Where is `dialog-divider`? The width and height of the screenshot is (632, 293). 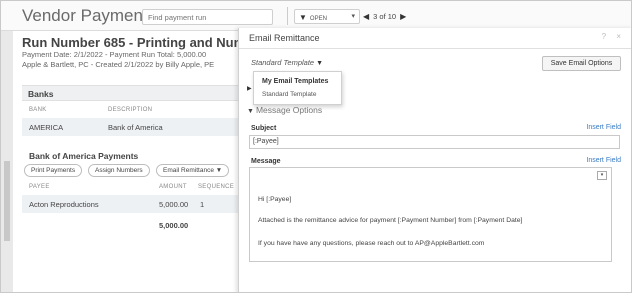
dialog-divider is located at coordinates (435, 48).